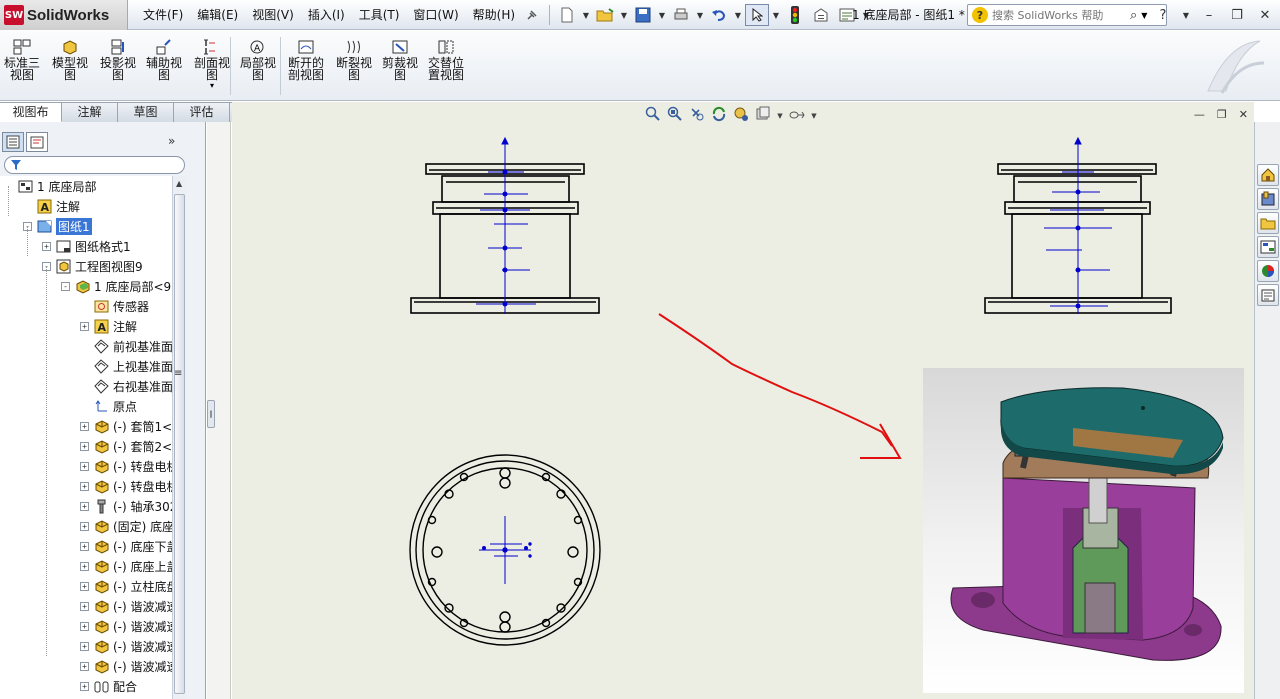 Image resolution: width=1280 pixels, height=699 pixels. What do you see at coordinates (354, 60) in the screenshot?
I see `break-button: 断裂视 图` at bounding box center [354, 60].